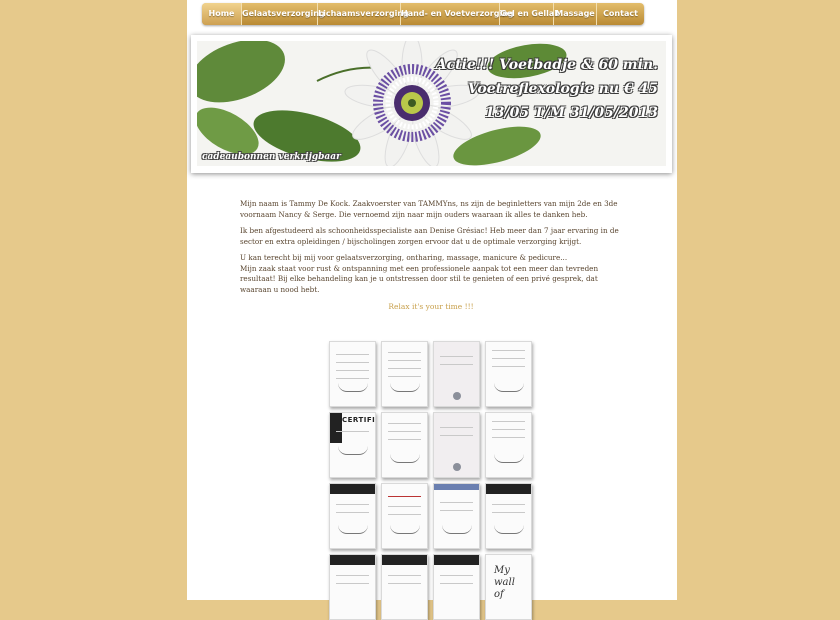 The width and height of the screenshot is (840, 620). I want to click on wall-of-fame-thumbnail: My wall of, so click(508, 587).